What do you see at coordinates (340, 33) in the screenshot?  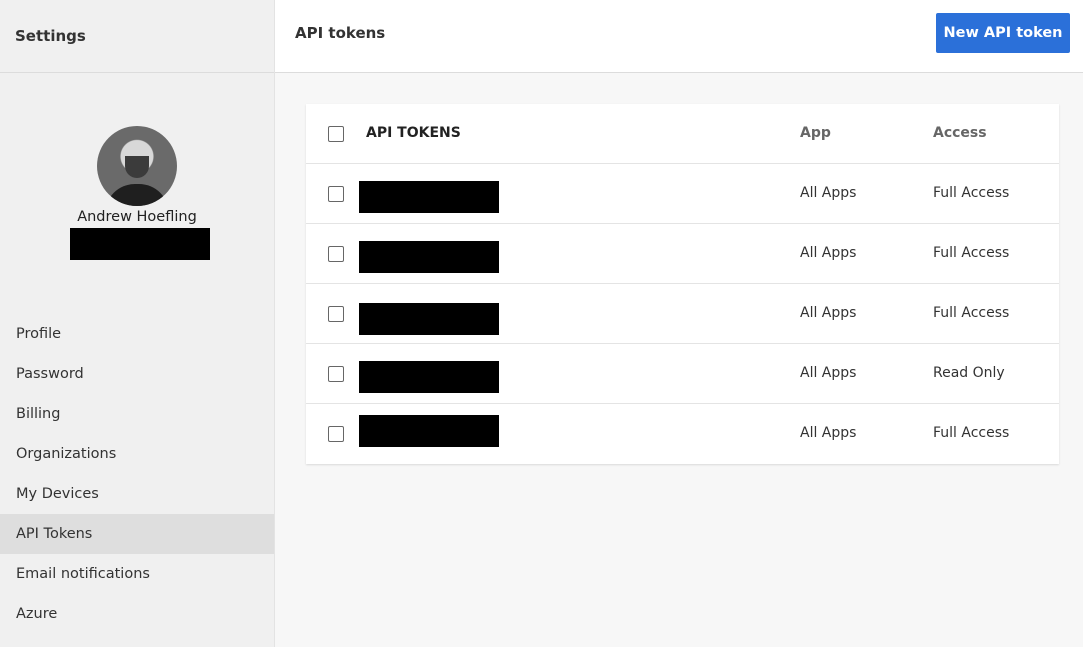 I see `page-title: API tokens` at bounding box center [340, 33].